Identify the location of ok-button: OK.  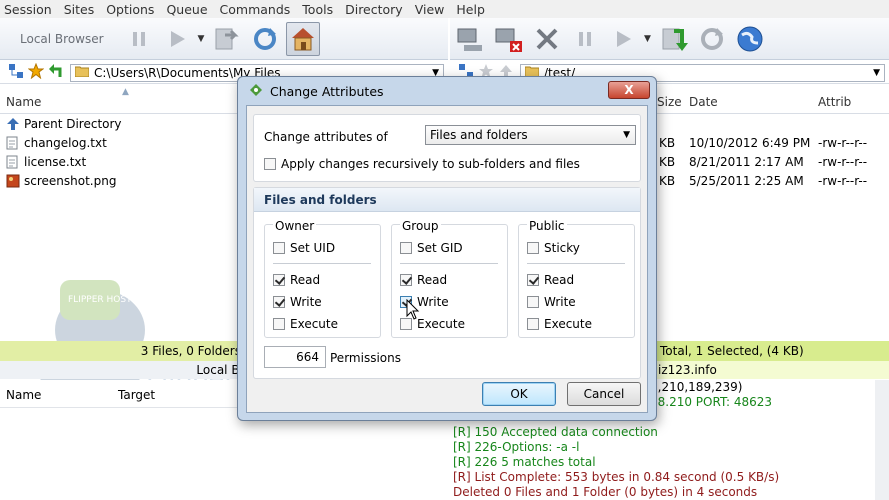
(519, 394).